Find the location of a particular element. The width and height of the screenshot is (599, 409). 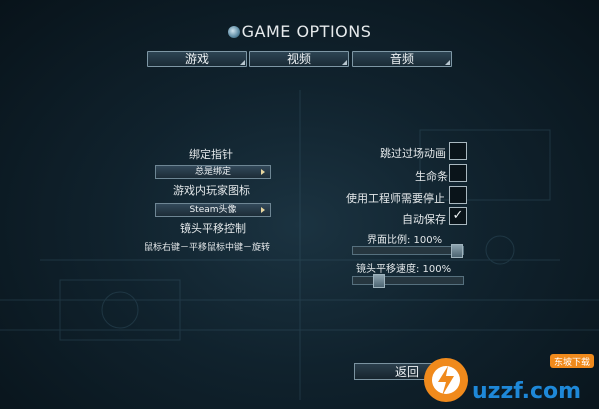

skip-cutscene-checkbox is located at coordinates (458, 151).